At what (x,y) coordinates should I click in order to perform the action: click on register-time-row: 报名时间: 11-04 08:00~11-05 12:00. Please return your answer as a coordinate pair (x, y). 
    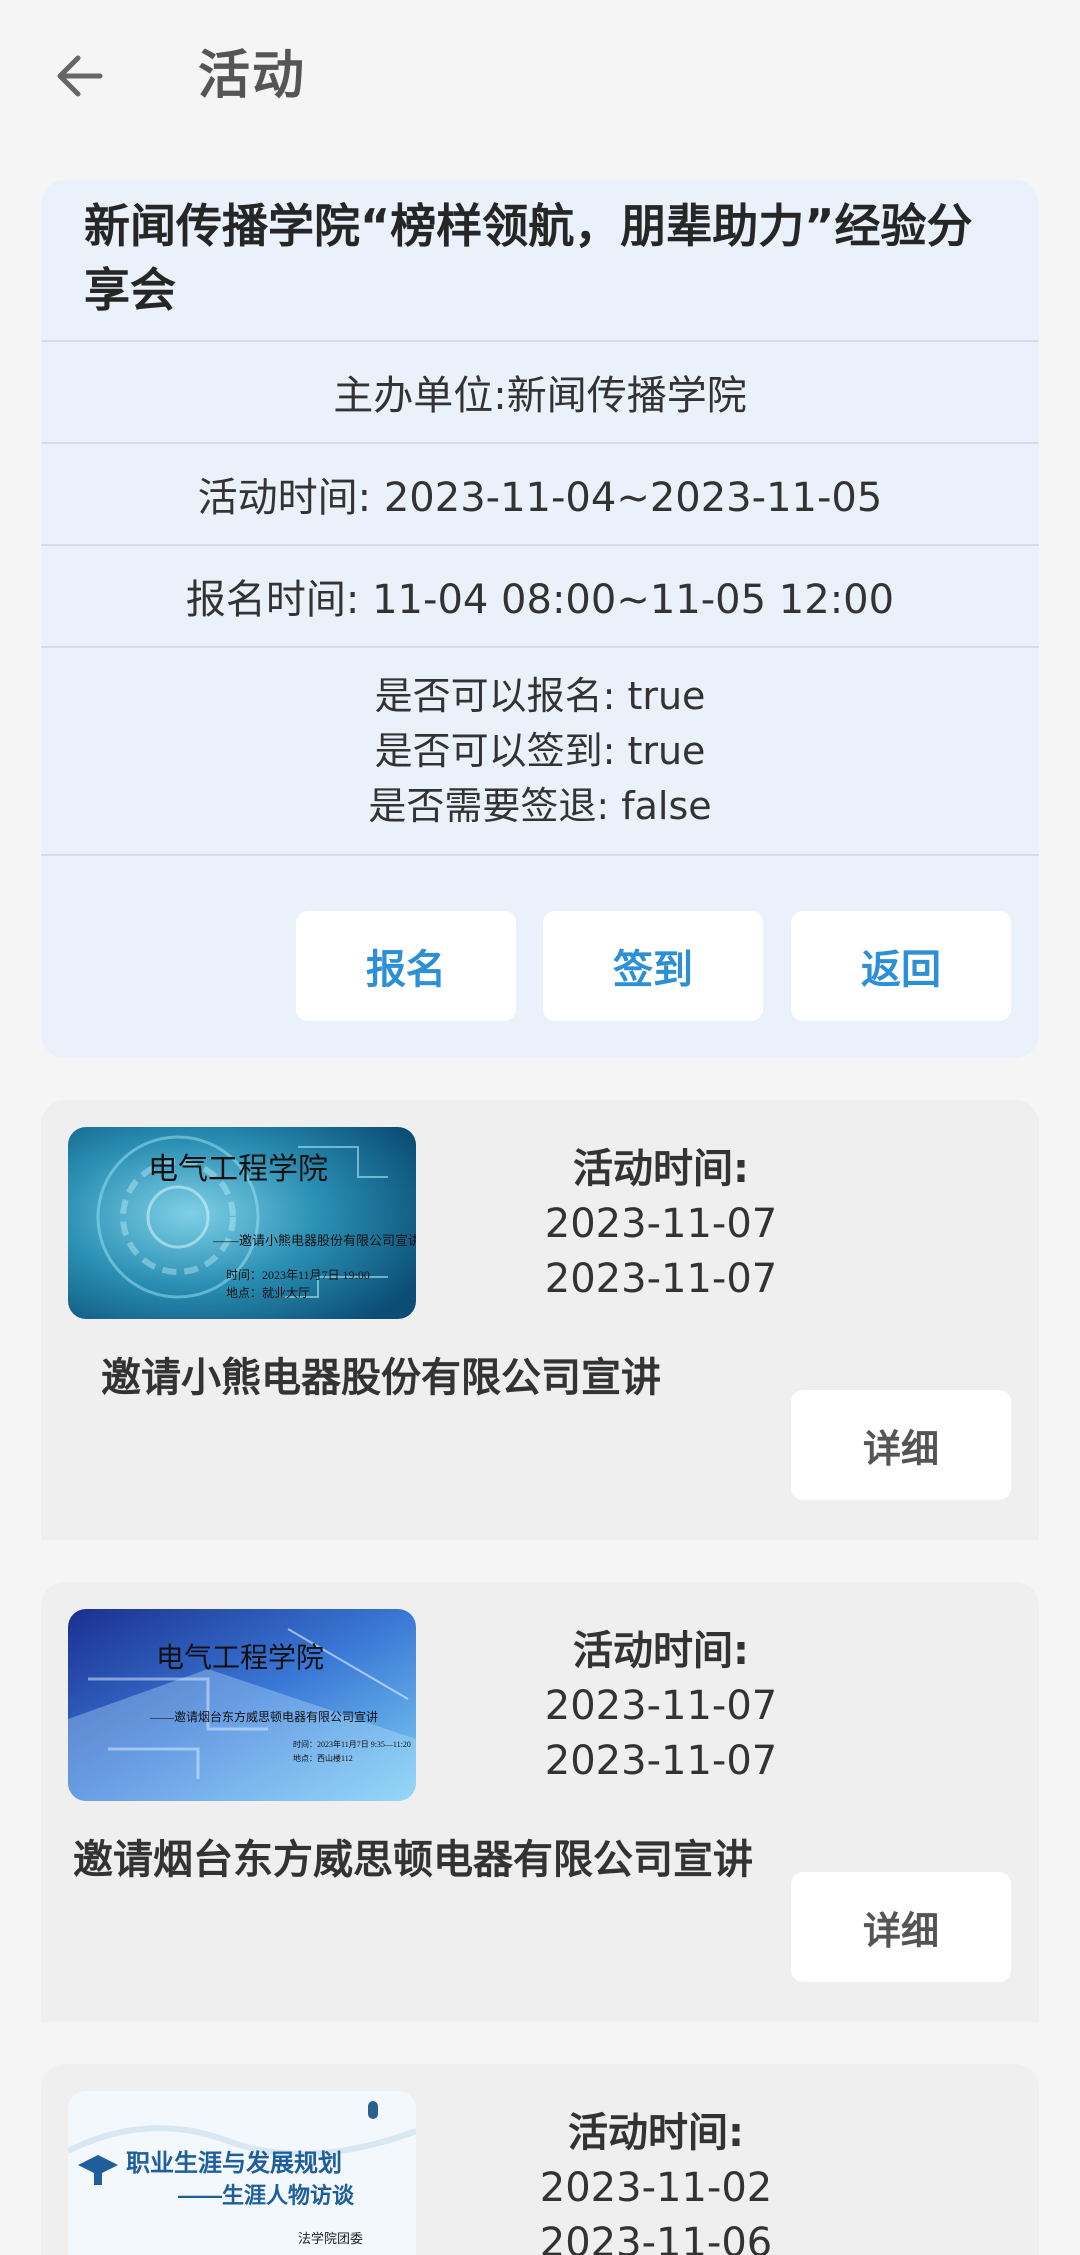
    Looking at the image, I should click on (540, 595).